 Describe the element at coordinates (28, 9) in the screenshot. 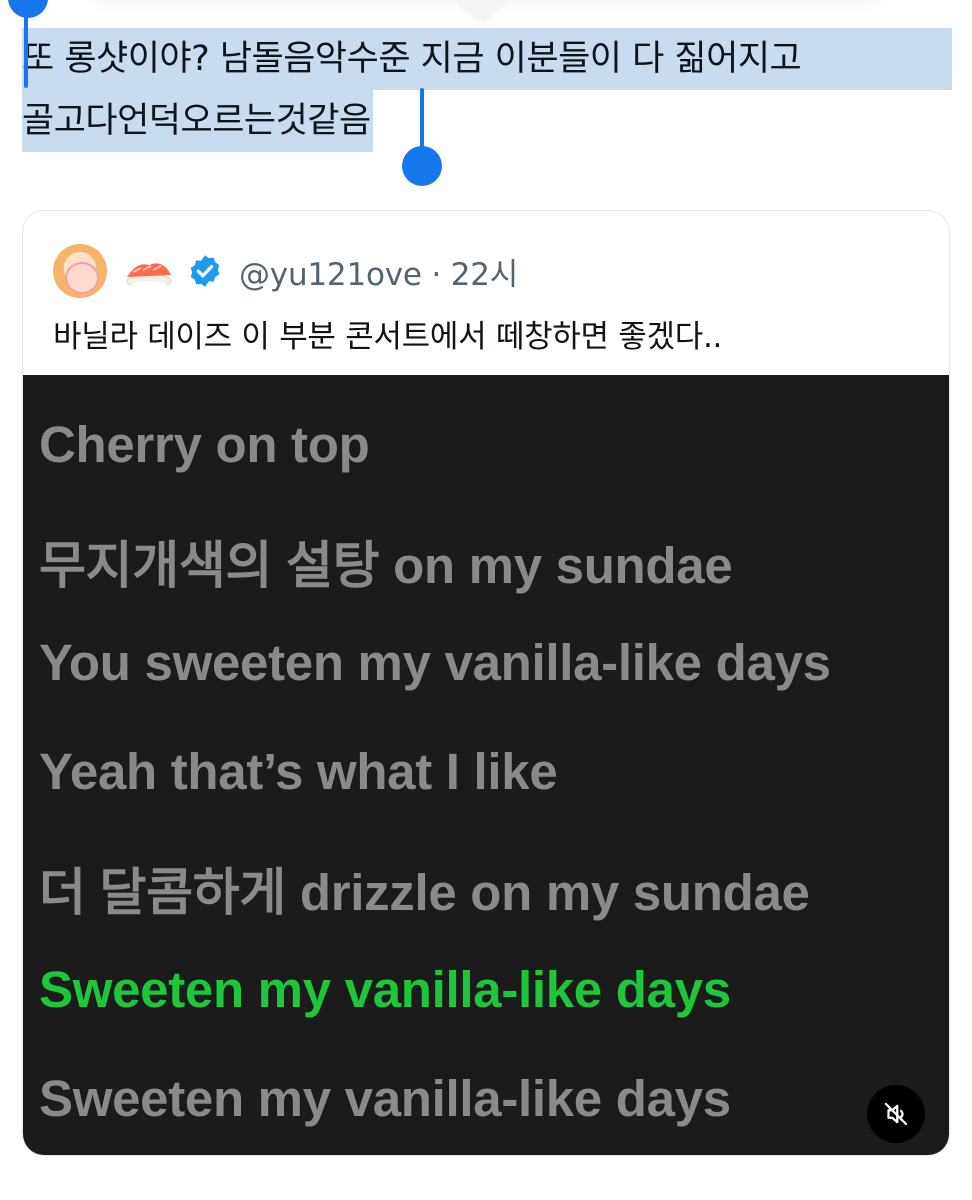

I see `selection-start-handle` at that location.